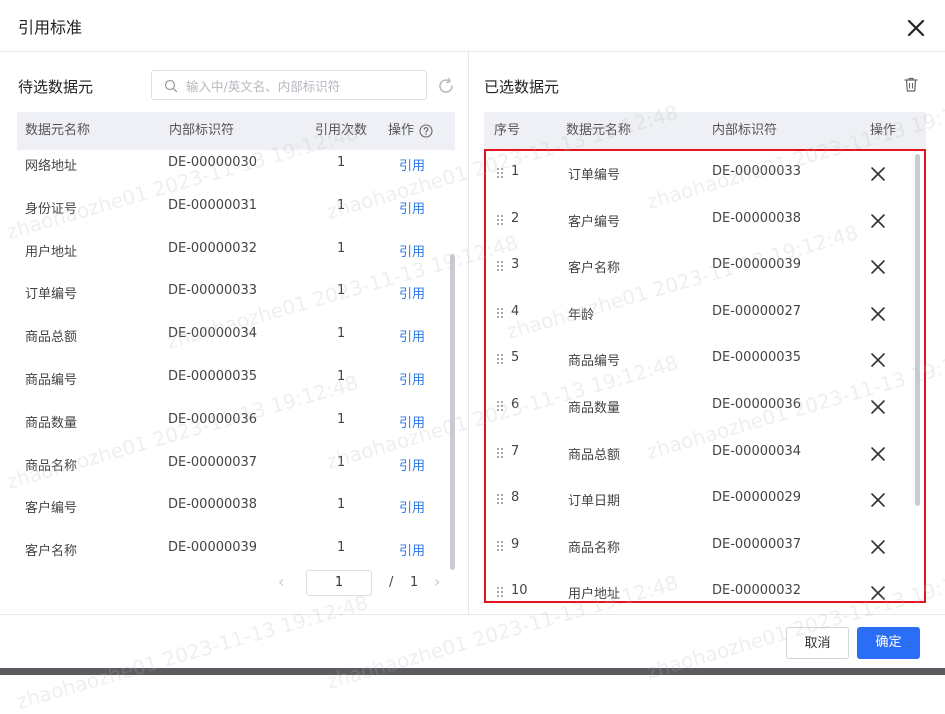 The width and height of the screenshot is (945, 714). I want to click on trash-icon, so click(911, 84).